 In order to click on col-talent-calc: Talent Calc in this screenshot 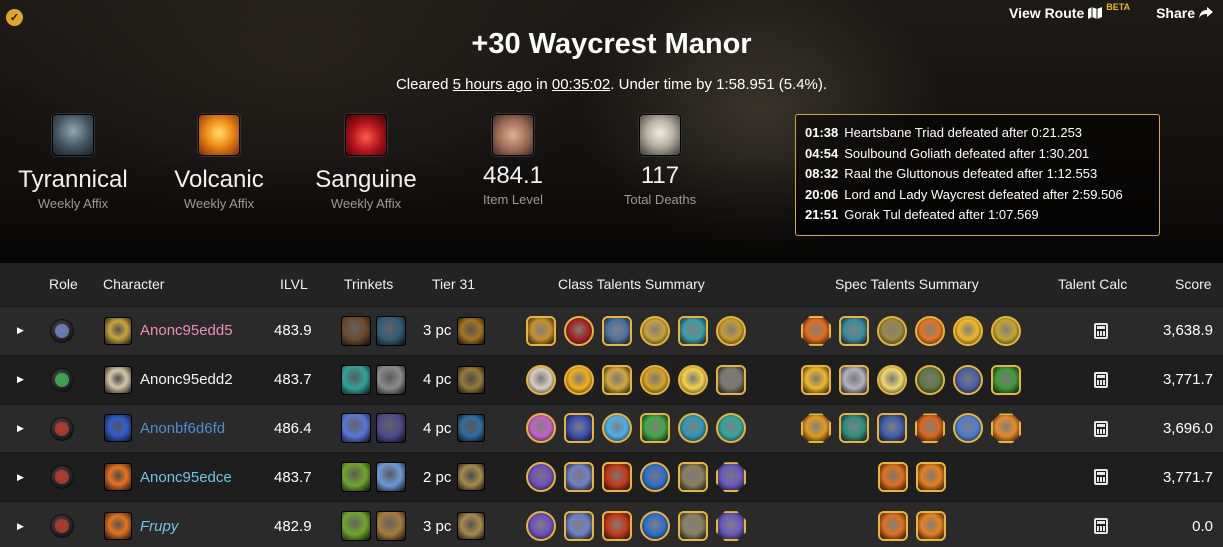, I will do `click(1092, 284)`.